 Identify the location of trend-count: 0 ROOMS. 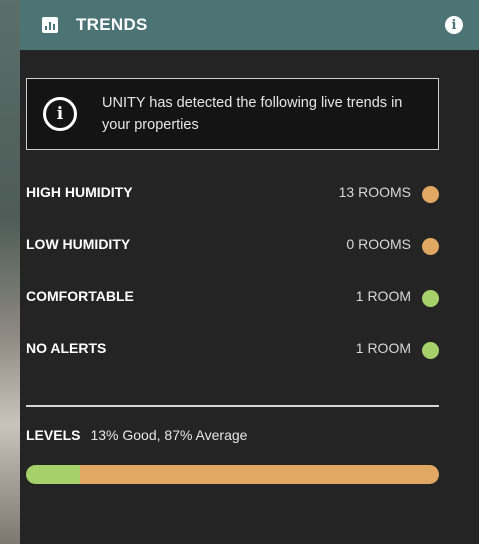
(378, 244).